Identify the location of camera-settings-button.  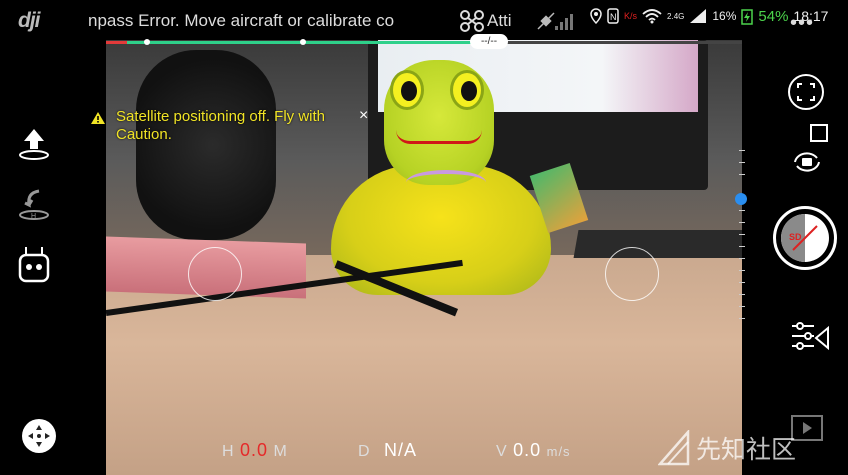
(809, 338).